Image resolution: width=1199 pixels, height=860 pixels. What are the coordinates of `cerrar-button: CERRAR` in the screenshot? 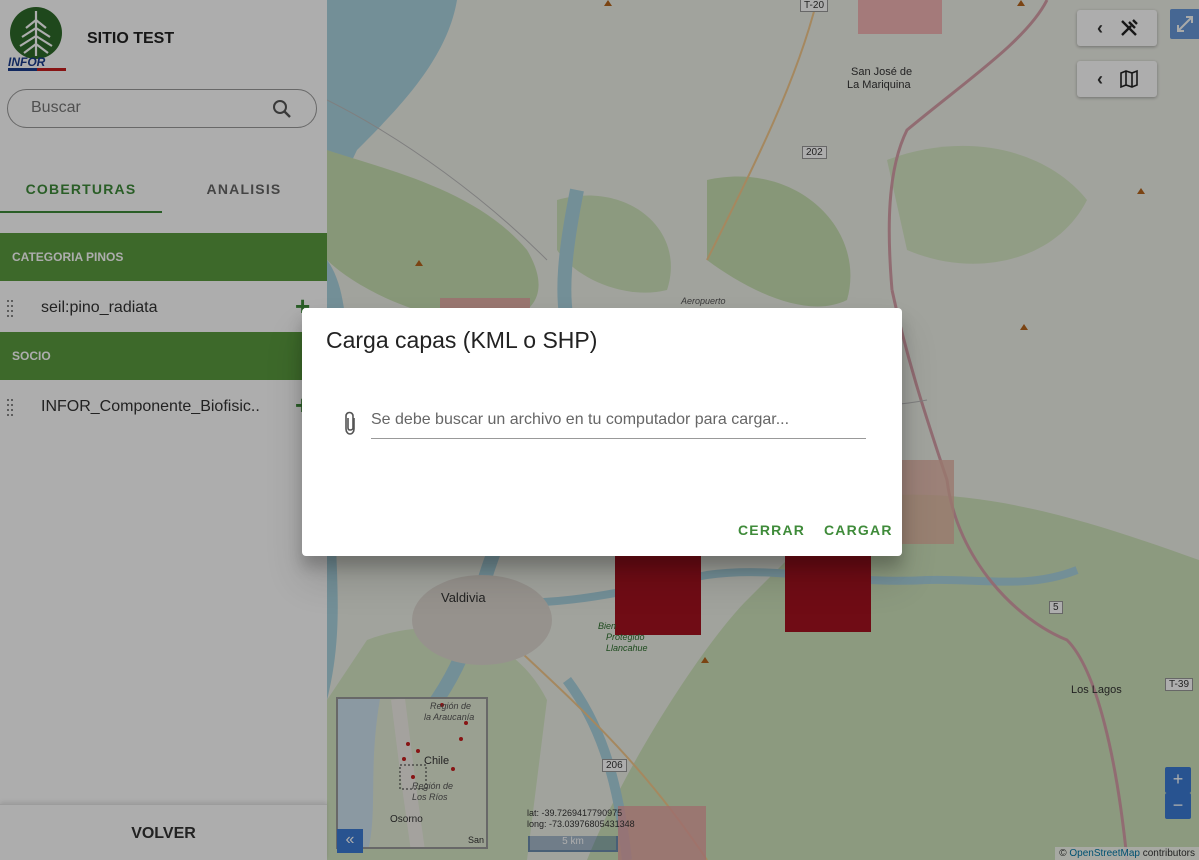 It's located at (771, 530).